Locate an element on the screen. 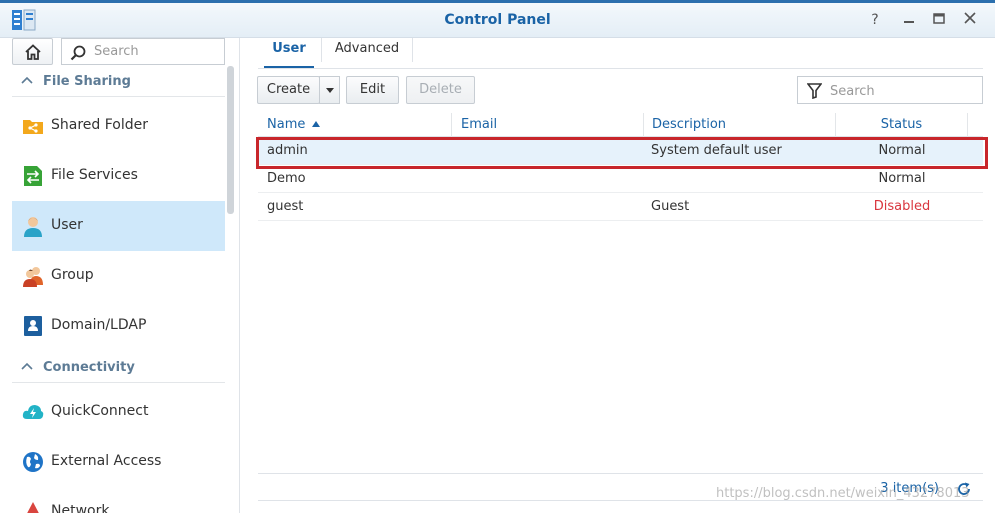 This screenshot has height=513, width=995. search-icon is located at coordinates (78, 53).